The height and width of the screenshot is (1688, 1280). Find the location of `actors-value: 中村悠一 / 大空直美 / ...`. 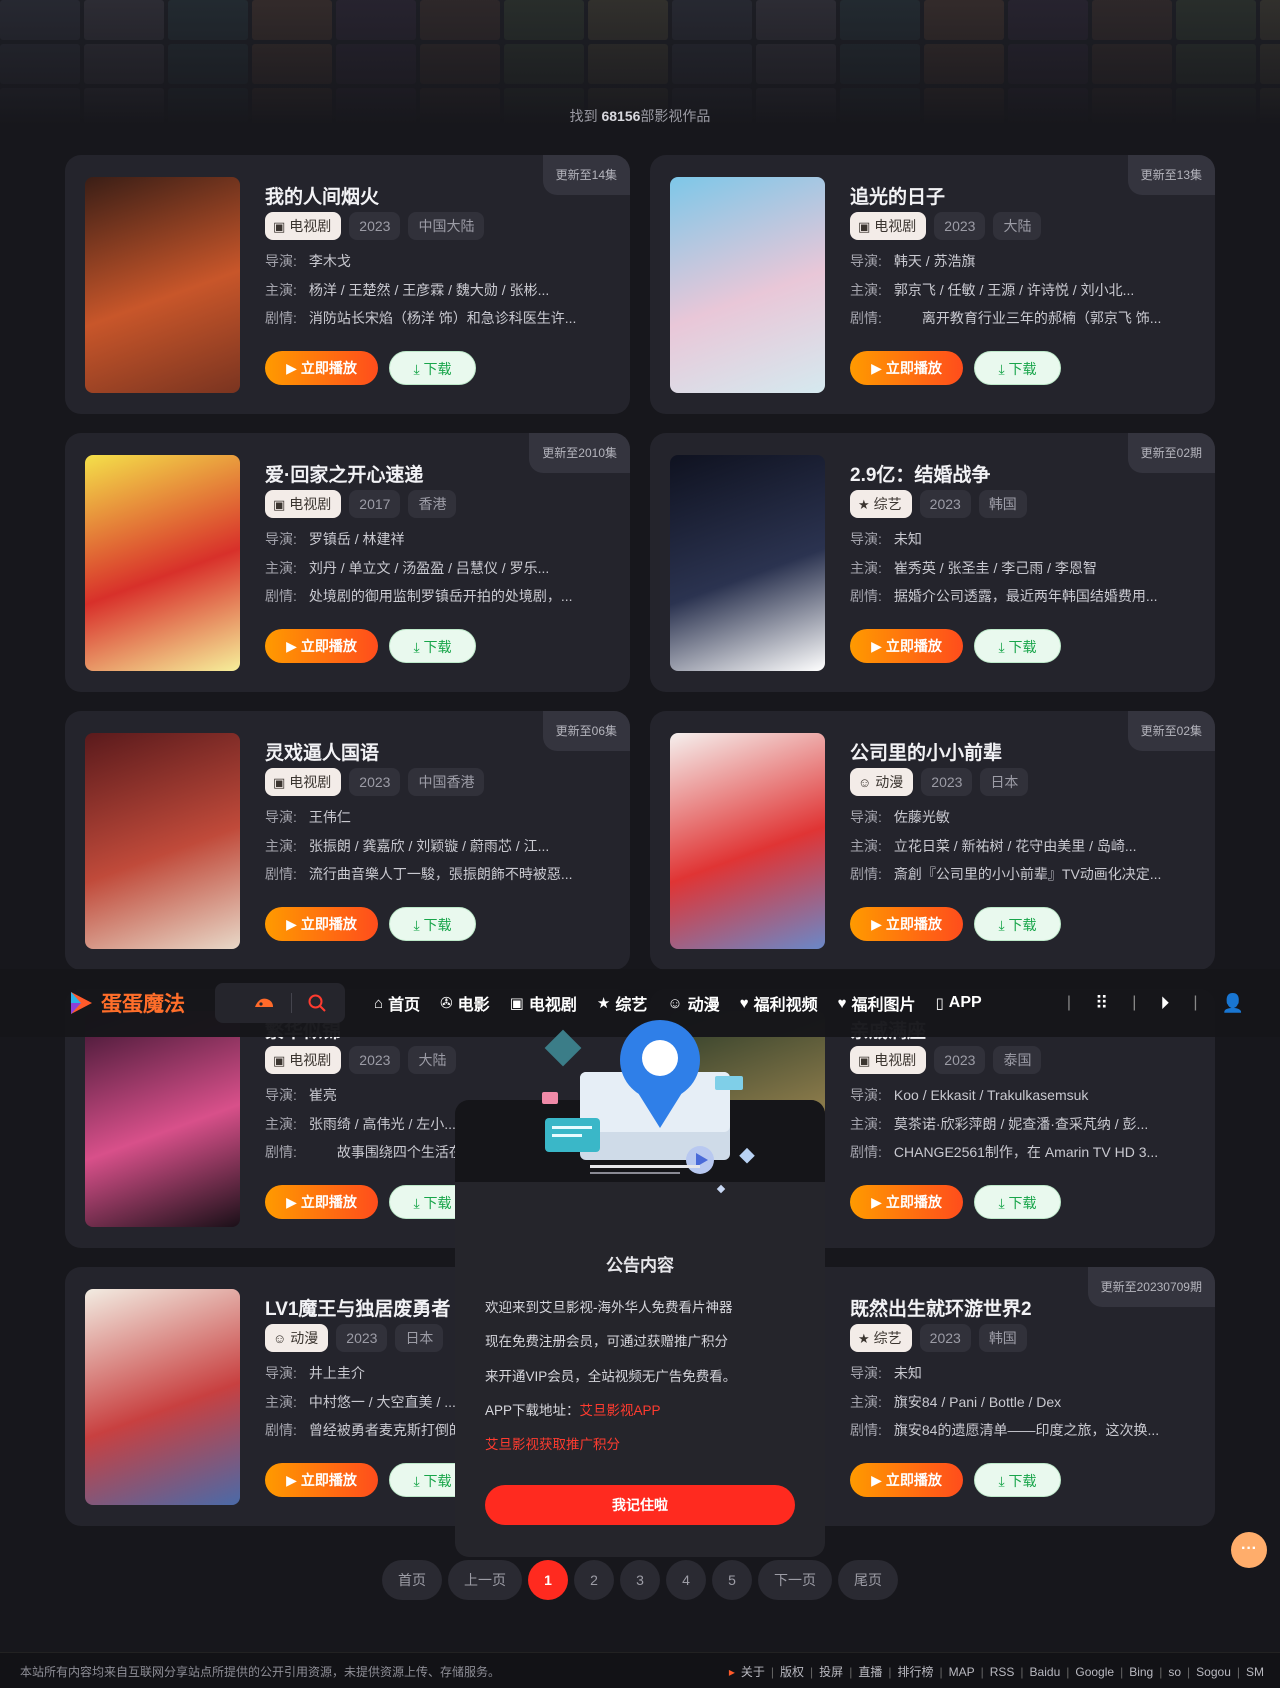

actors-value: 中村悠一 / 大空直美 / ... is located at coordinates (382, 1402).